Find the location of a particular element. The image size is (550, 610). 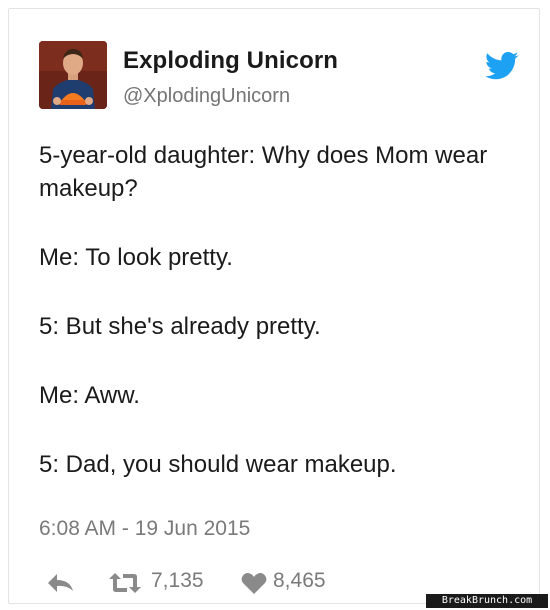

avatar is located at coordinates (73, 75).